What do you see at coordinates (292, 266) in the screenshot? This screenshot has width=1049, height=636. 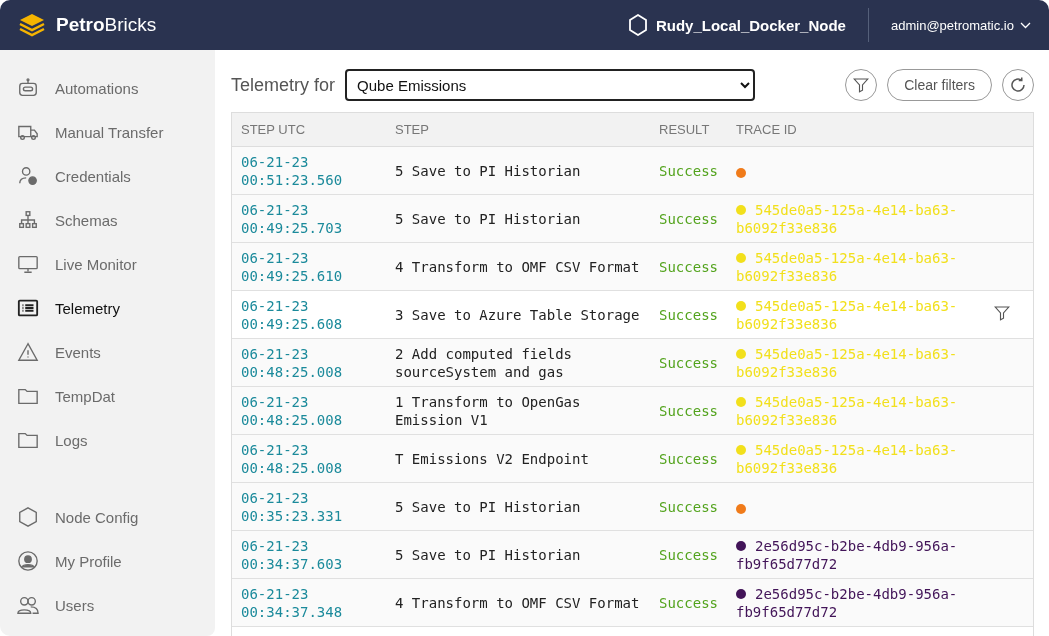 I see `table-cell-text: 06-21-23 00:49:25.610` at bounding box center [292, 266].